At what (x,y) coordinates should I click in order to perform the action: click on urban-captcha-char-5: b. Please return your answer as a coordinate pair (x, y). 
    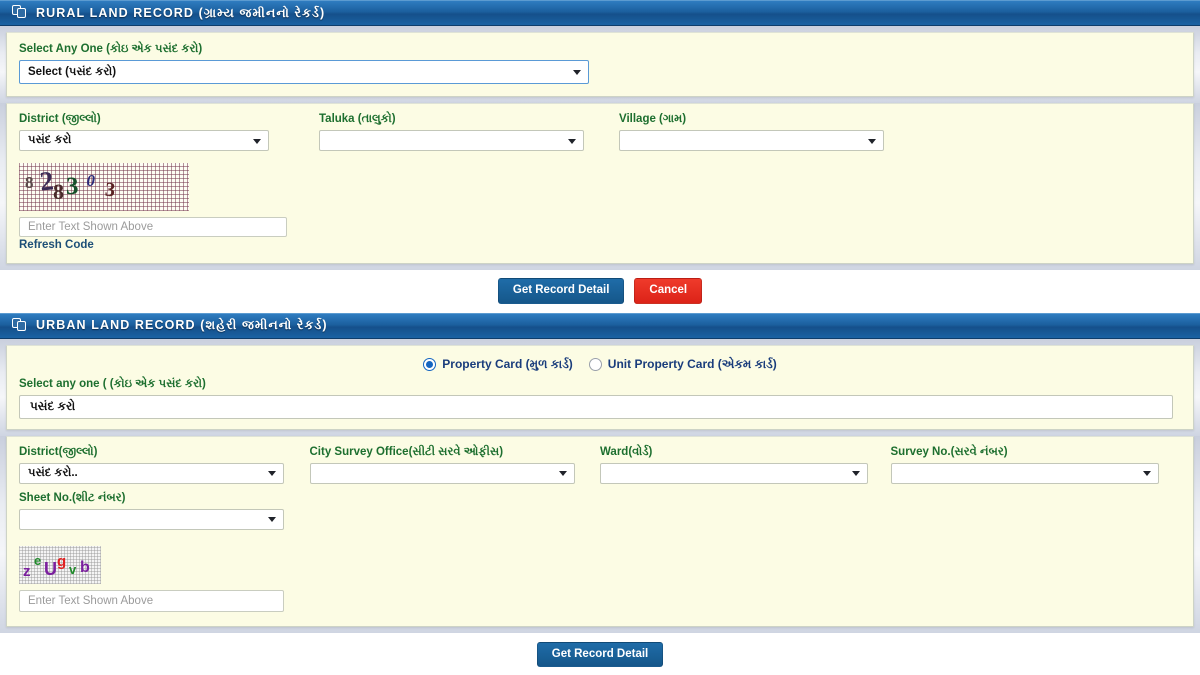
    Looking at the image, I should click on (85, 567).